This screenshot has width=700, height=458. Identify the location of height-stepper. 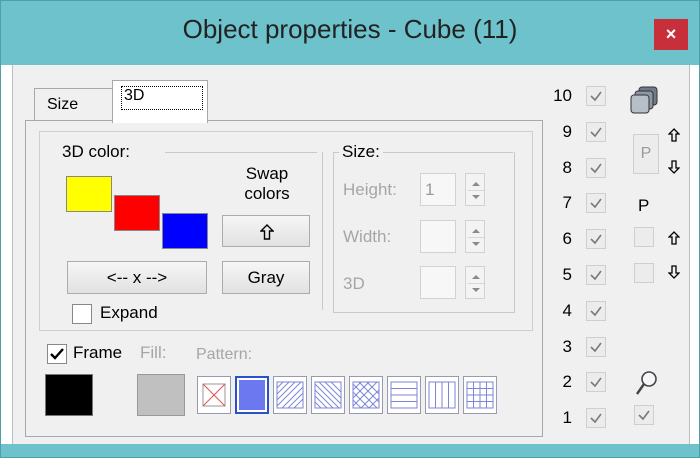
(475, 189).